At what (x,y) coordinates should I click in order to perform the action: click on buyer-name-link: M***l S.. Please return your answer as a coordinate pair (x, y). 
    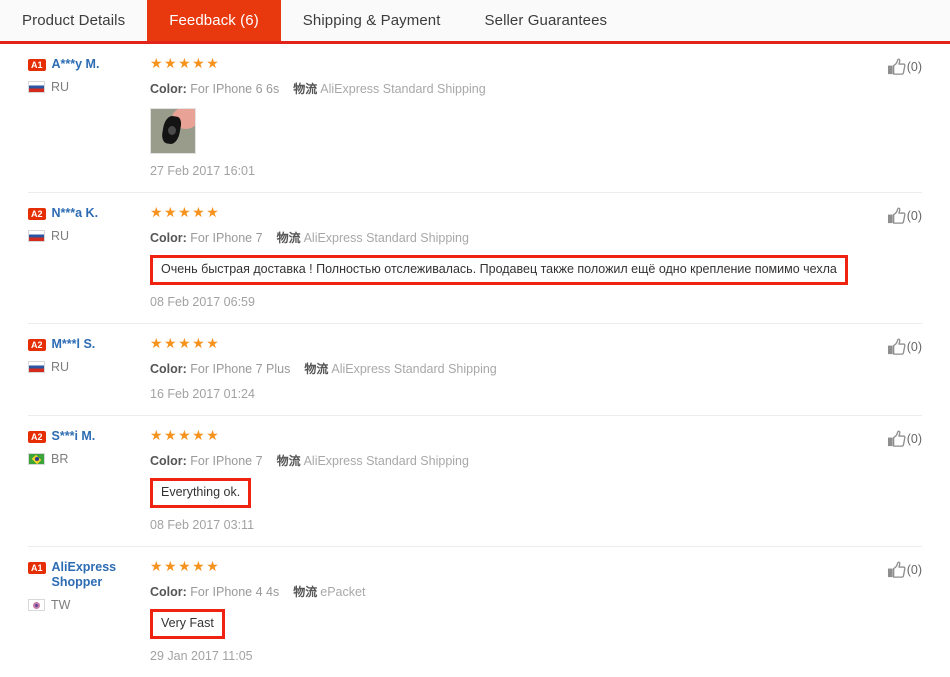
    Looking at the image, I should click on (74, 344).